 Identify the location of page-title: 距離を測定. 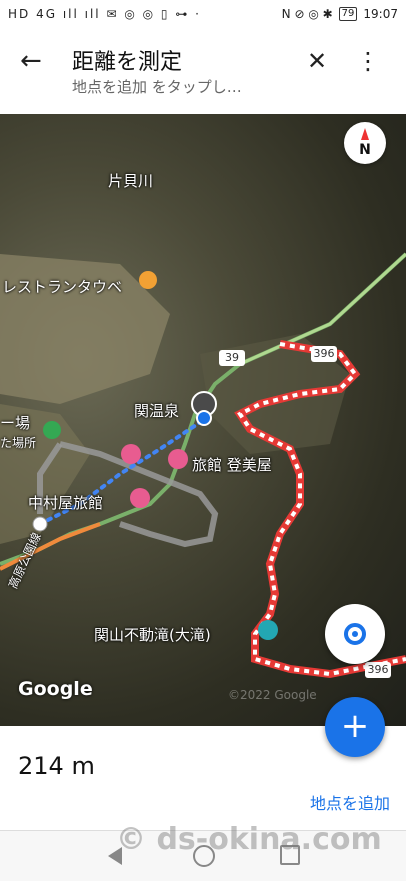
(127, 62).